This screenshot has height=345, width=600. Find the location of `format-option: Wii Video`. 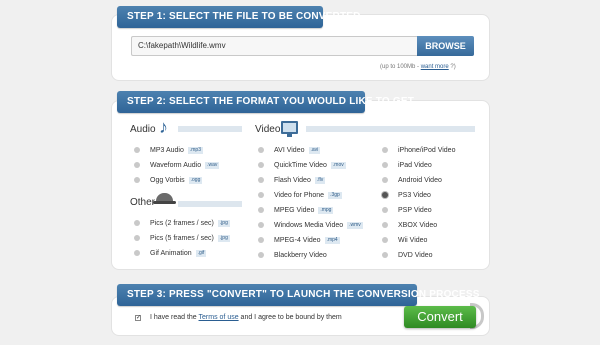

format-option: Wii Video is located at coordinates (404, 241).